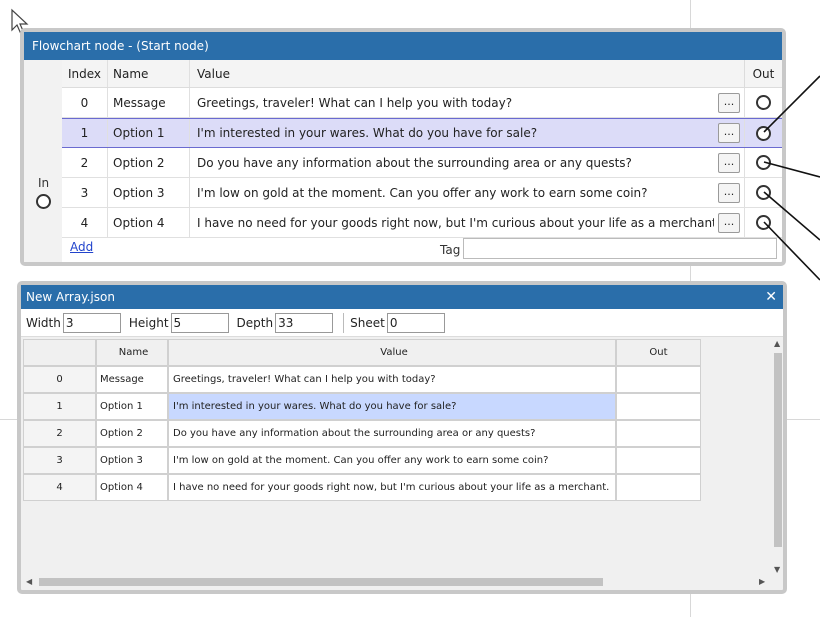  I want to click on scroll-right-icon: ▶, so click(762, 581).